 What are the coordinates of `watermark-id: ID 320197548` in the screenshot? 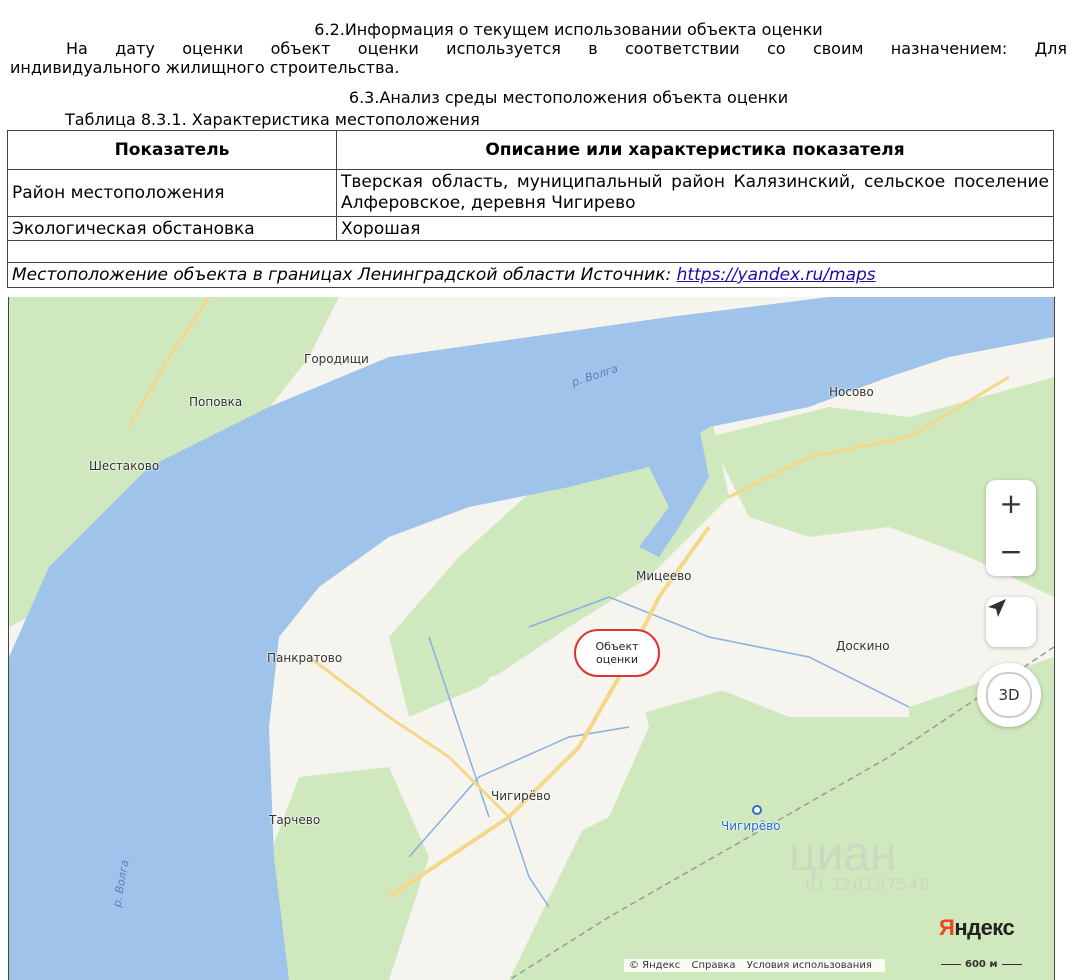 It's located at (868, 884).